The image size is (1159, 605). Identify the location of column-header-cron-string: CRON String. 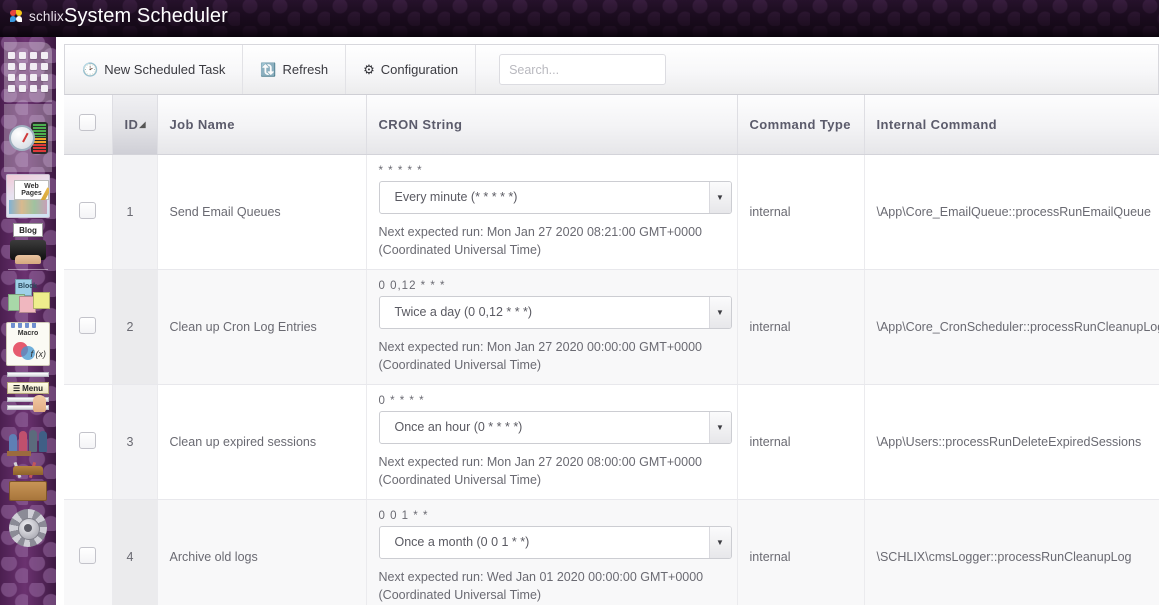
(552, 125).